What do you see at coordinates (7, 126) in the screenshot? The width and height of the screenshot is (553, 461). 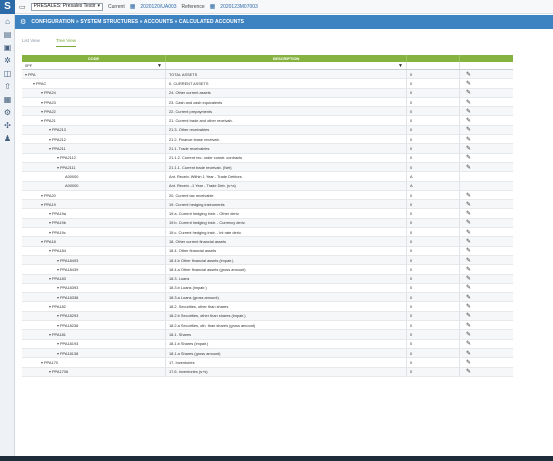 I see `tools-icon: ✣` at bounding box center [7, 126].